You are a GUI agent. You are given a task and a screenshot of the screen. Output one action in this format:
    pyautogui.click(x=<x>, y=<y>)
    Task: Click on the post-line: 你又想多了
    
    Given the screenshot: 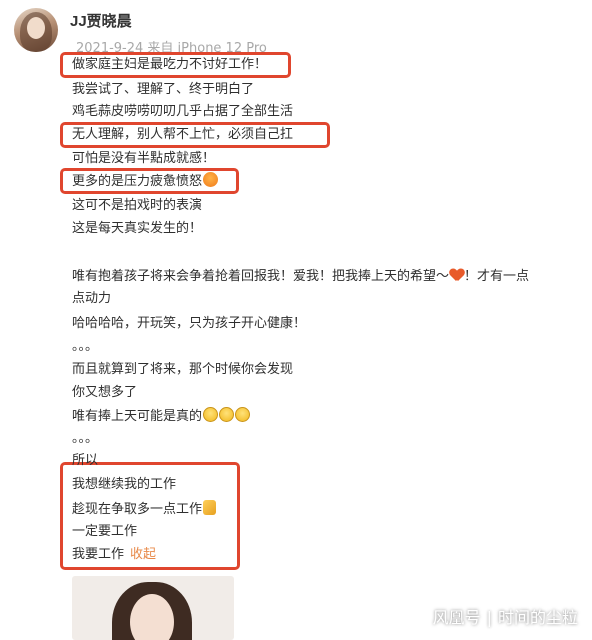 What is the action you would take?
    pyautogui.click(x=105, y=392)
    